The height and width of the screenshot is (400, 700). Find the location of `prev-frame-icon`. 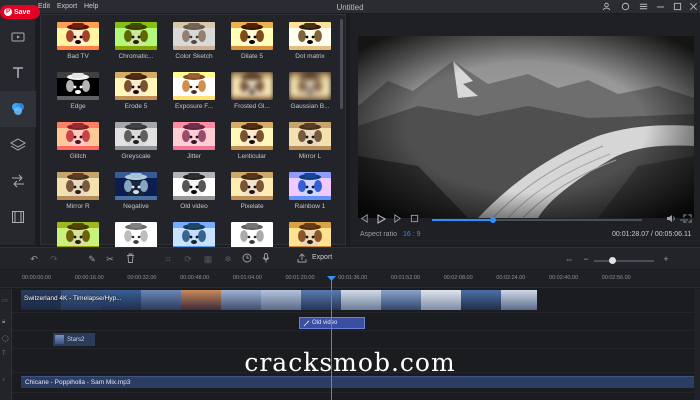

prev-frame-icon is located at coordinates (364, 219).